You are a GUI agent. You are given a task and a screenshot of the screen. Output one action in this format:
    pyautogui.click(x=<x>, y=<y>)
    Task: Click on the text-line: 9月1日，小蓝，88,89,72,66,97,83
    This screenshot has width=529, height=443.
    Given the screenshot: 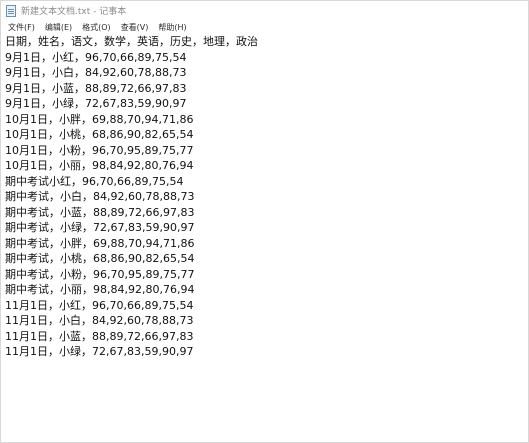 What is the action you would take?
    pyautogui.click(x=96, y=88)
    